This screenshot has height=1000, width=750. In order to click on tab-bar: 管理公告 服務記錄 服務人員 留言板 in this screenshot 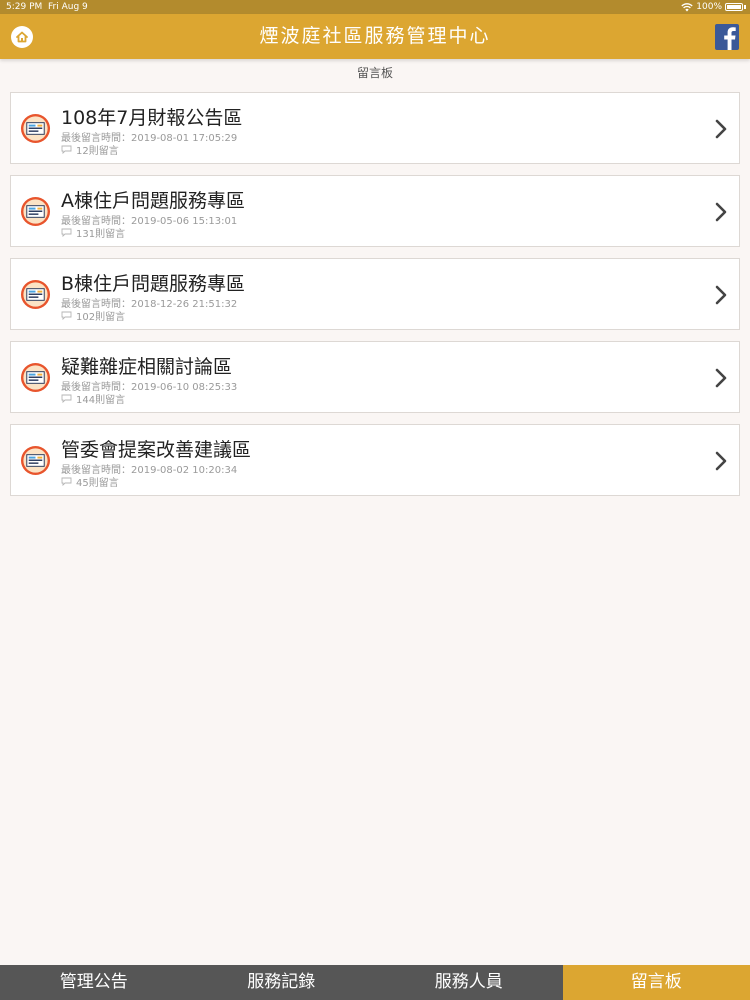, I will do `click(375, 982)`.